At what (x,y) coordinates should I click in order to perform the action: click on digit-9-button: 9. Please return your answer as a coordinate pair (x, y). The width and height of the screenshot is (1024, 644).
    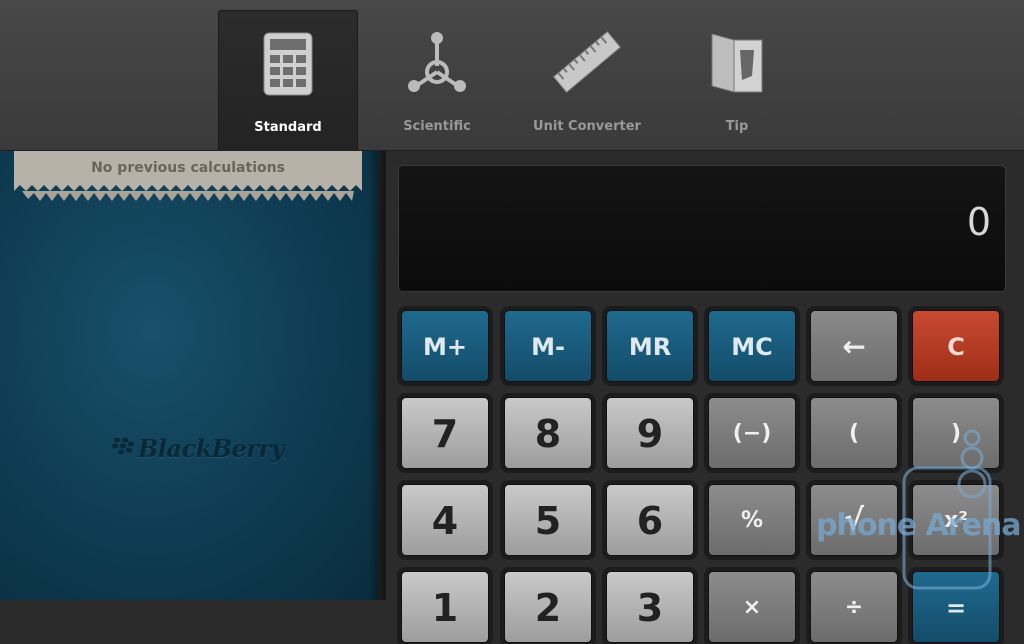
    Looking at the image, I should click on (650, 433).